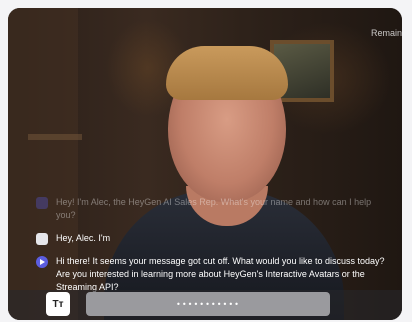 This screenshot has height=322, width=412. I want to click on avatar-hair, so click(227, 73).